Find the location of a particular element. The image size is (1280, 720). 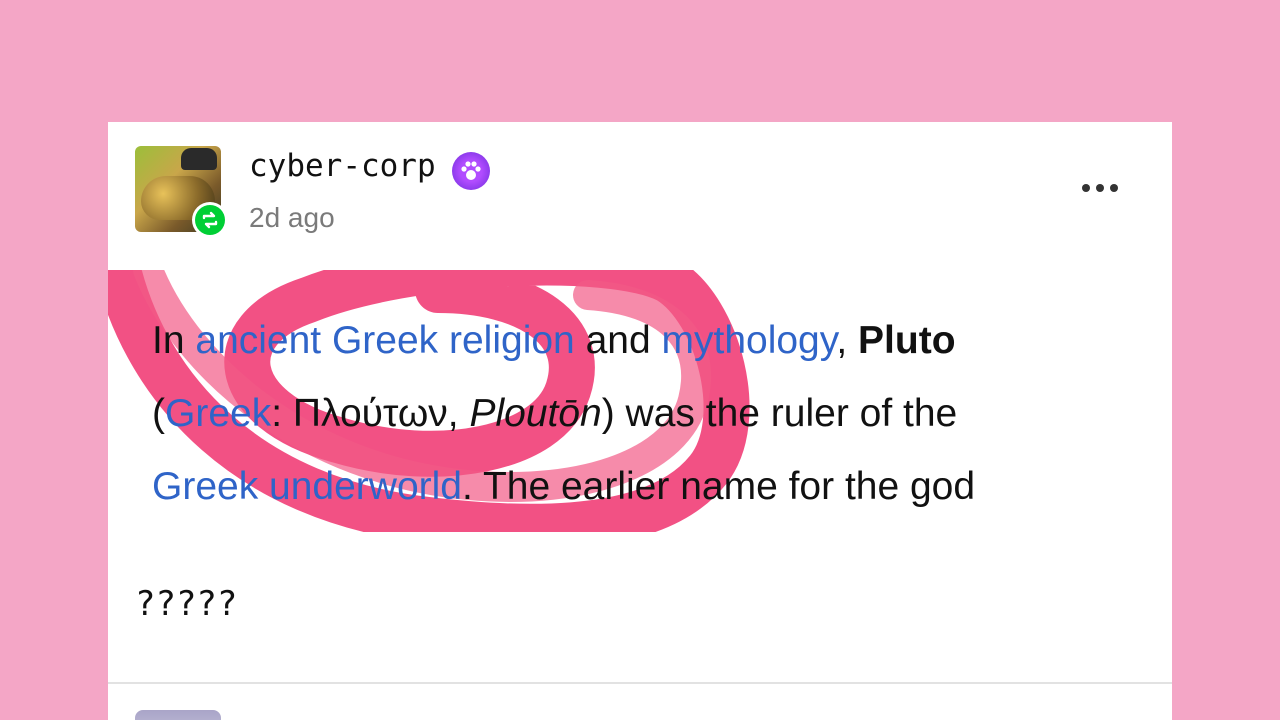

link-greek-underworld: Greek underworld is located at coordinates (307, 486).